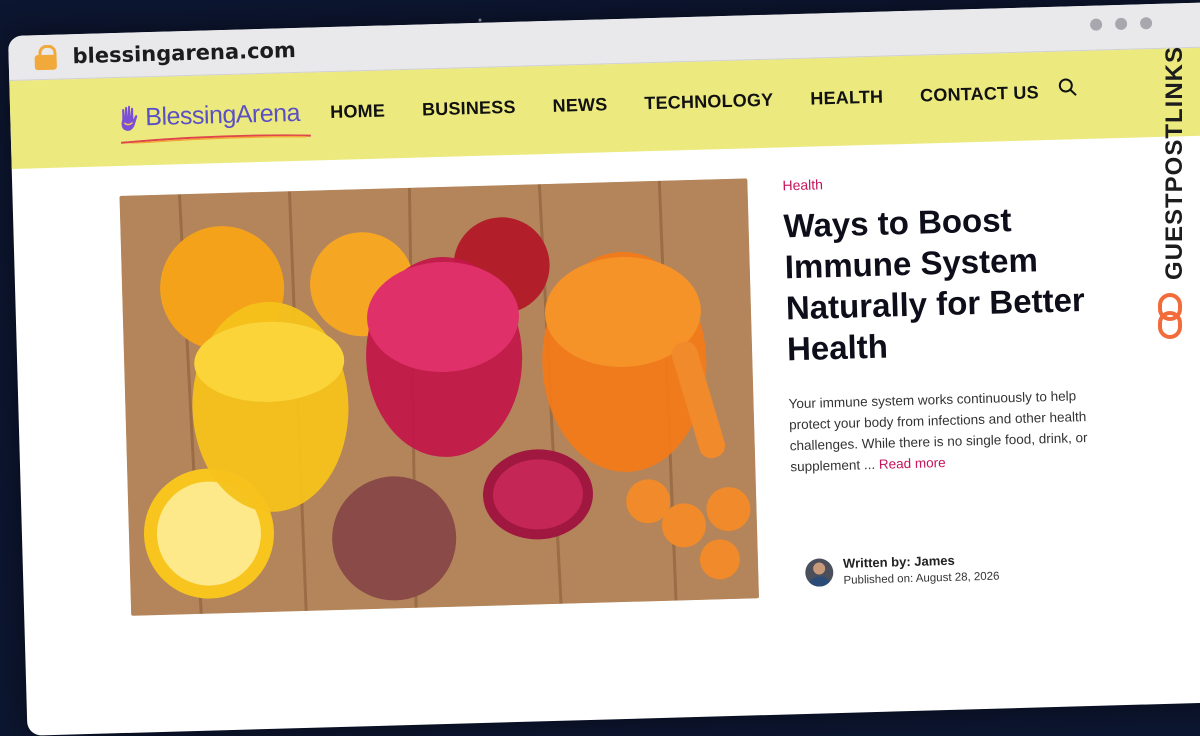  Describe the element at coordinates (1174, 163) in the screenshot. I see `watermark-text: GUESTPOSTLINKS` at that location.